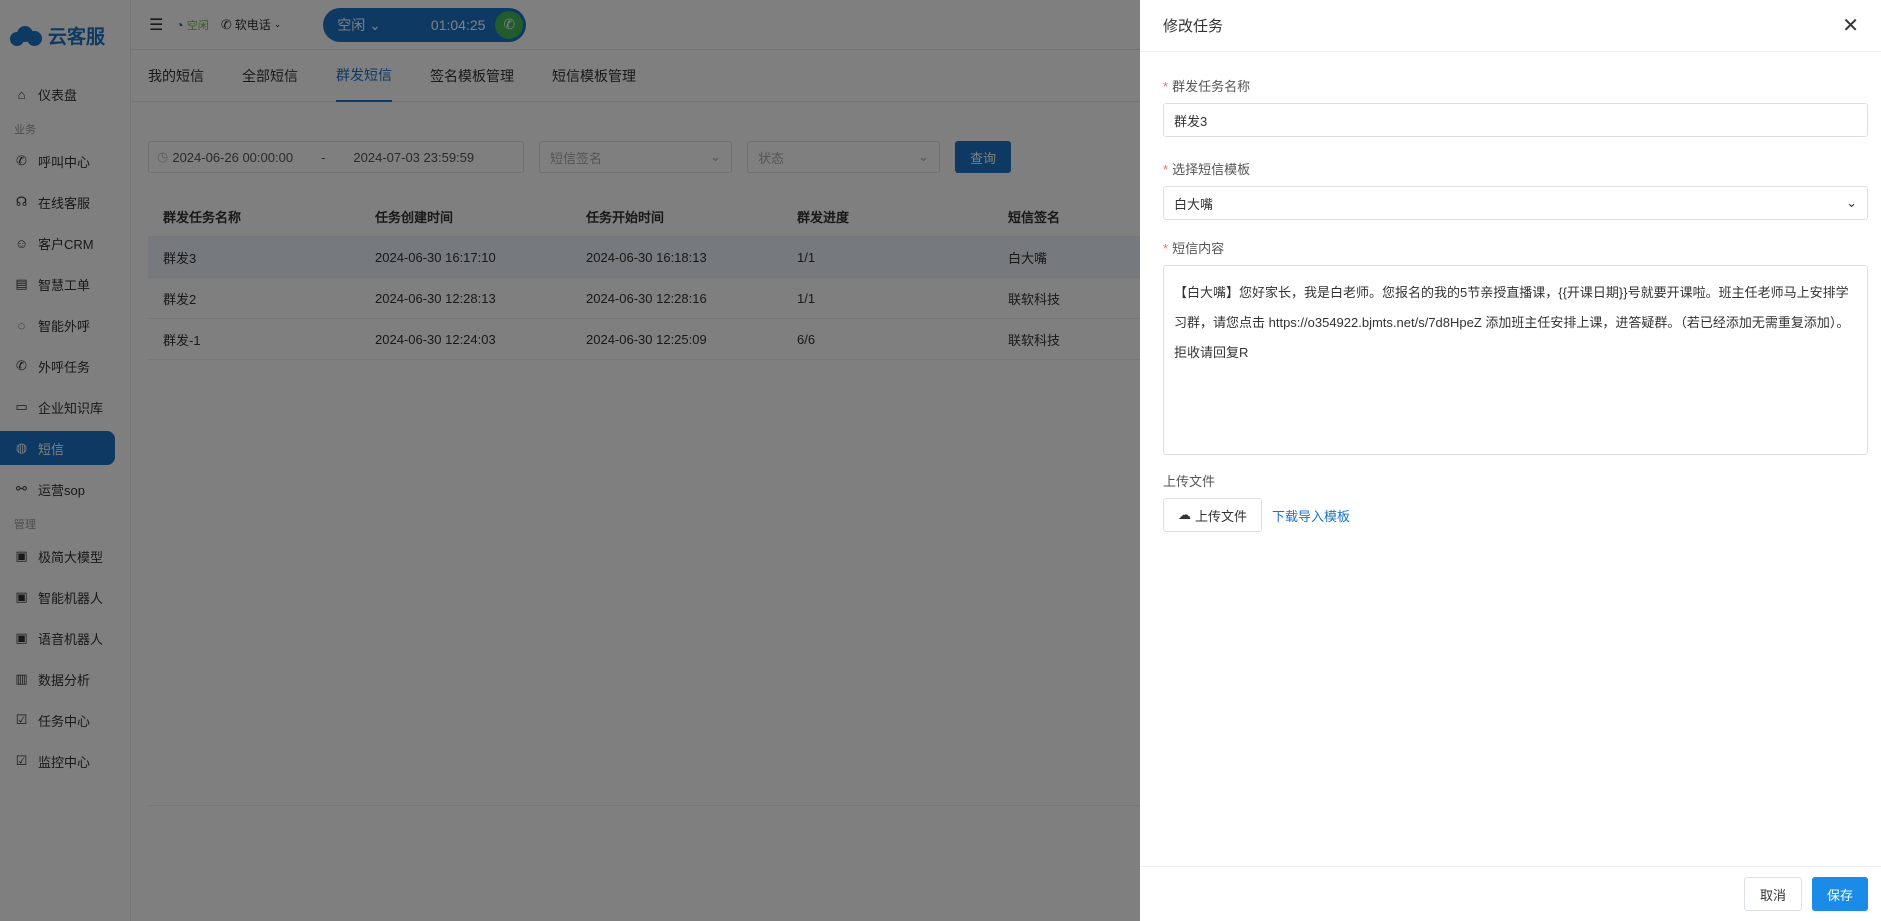 The height and width of the screenshot is (921, 1881). I want to click on template-select: 白大嘴 ⌄, so click(1515, 203).